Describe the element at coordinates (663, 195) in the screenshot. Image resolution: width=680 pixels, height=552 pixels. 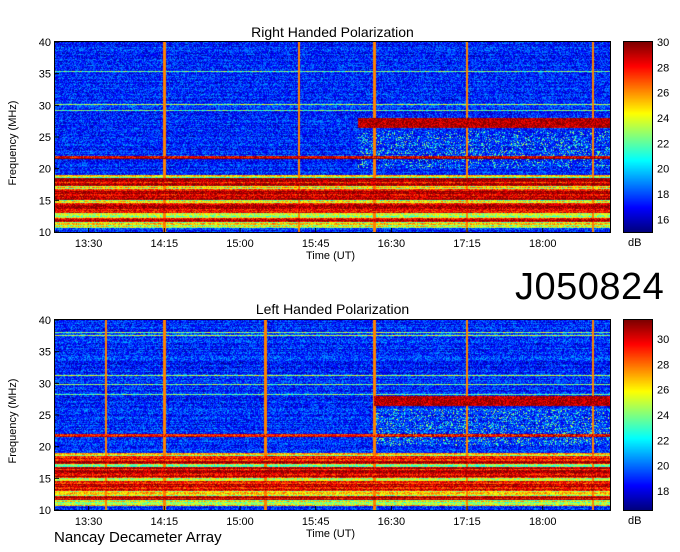
I see `colorbar-tick-label-0-1: 18` at that location.